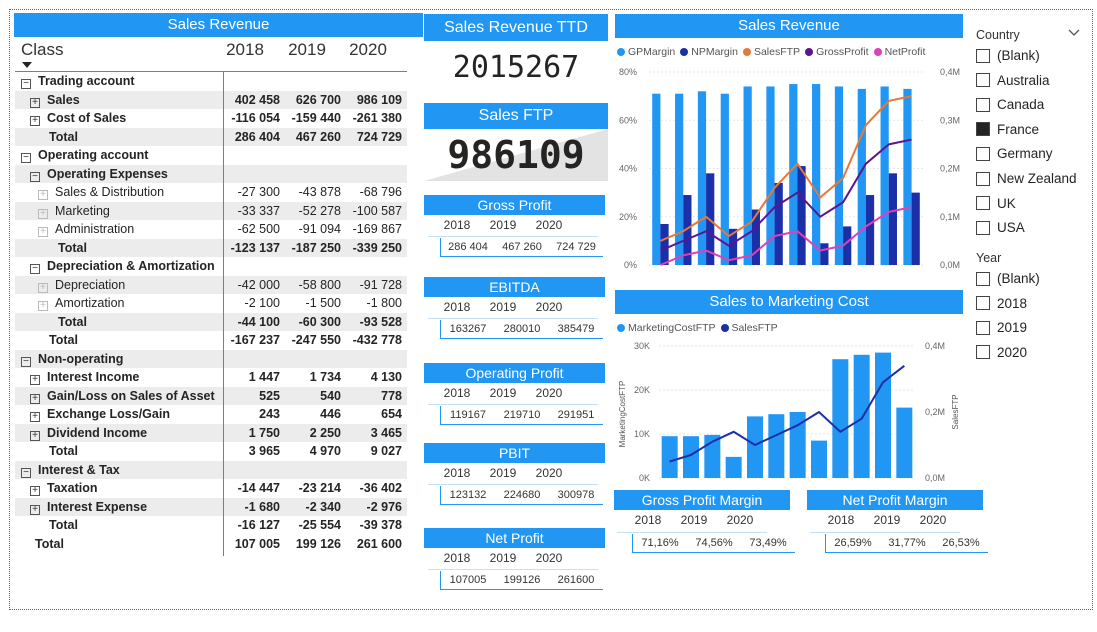  What do you see at coordinates (211, 377) in the screenshot?
I see `table-row: + Interest Income 1 447 1 734 4 130` at bounding box center [211, 377].